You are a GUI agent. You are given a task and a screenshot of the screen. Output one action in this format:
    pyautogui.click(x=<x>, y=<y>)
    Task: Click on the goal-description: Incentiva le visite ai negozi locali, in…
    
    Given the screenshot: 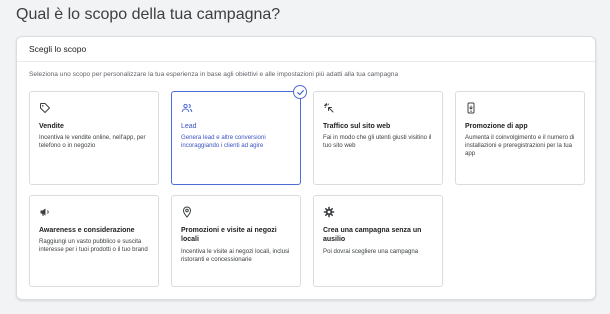 What is the action you would take?
    pyautogui.click(x=235, y=256)
    